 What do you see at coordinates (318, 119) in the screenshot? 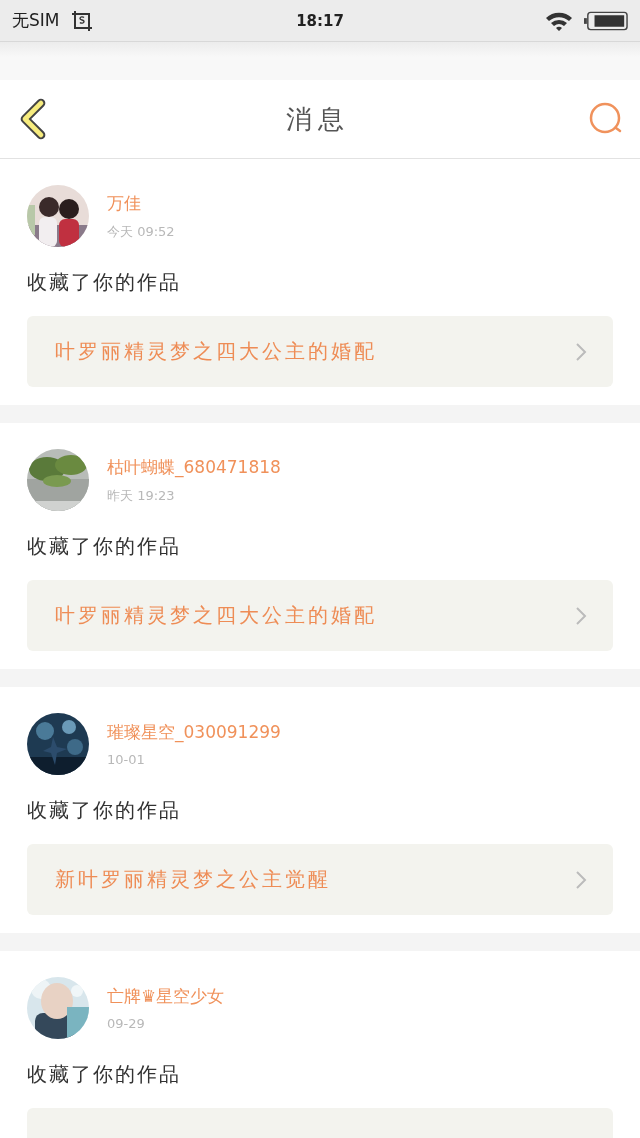
I see `page-title: 消息` at bounding box center [318, 119].